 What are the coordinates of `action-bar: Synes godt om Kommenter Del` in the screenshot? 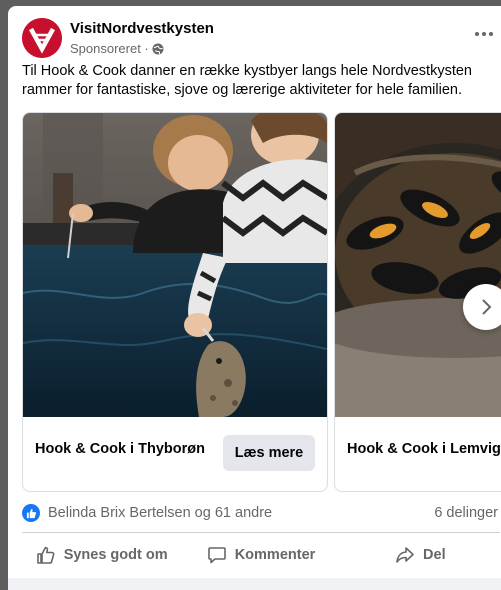 It's located at (261, 555).